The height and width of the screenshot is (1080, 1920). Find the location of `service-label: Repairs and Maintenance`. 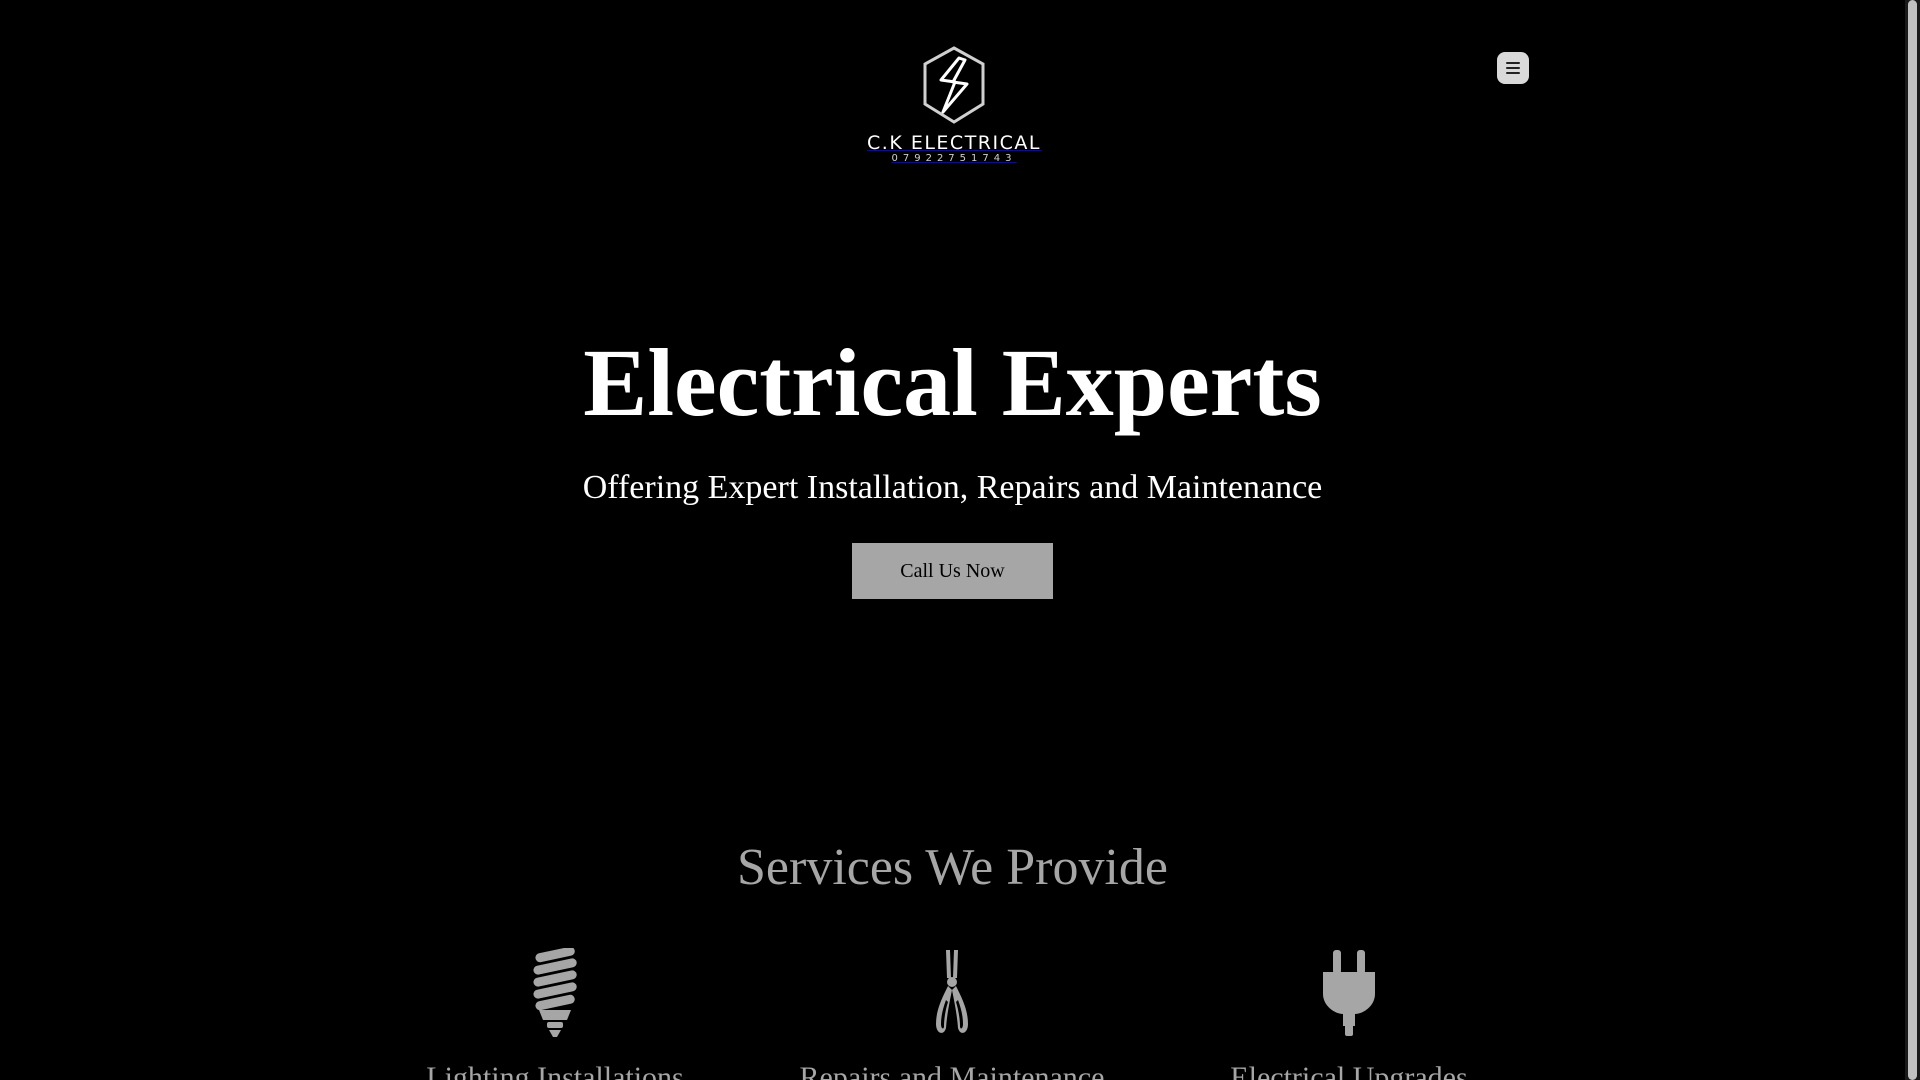

service-label: Repairs and Maintenance is located at coordinates (952, 1070).